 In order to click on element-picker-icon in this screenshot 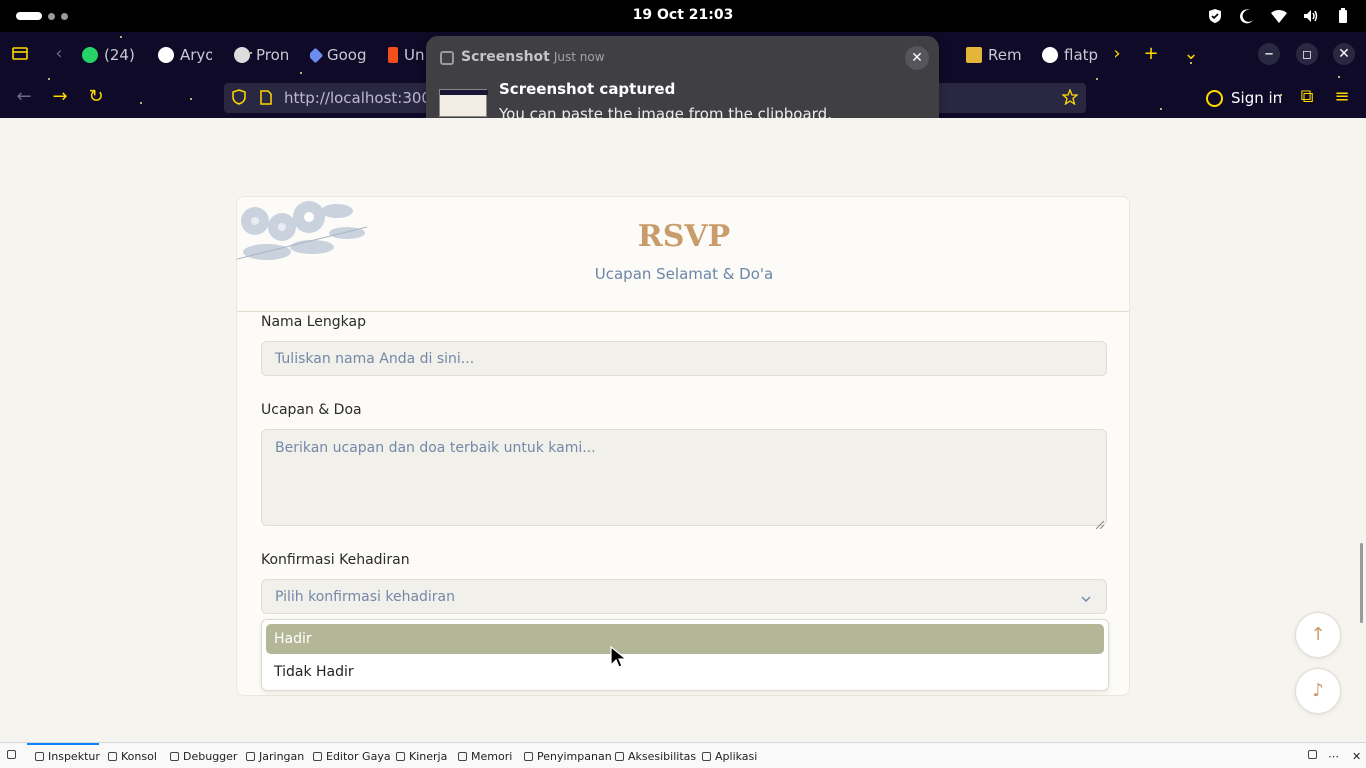, I will do `click(11, 754)`.